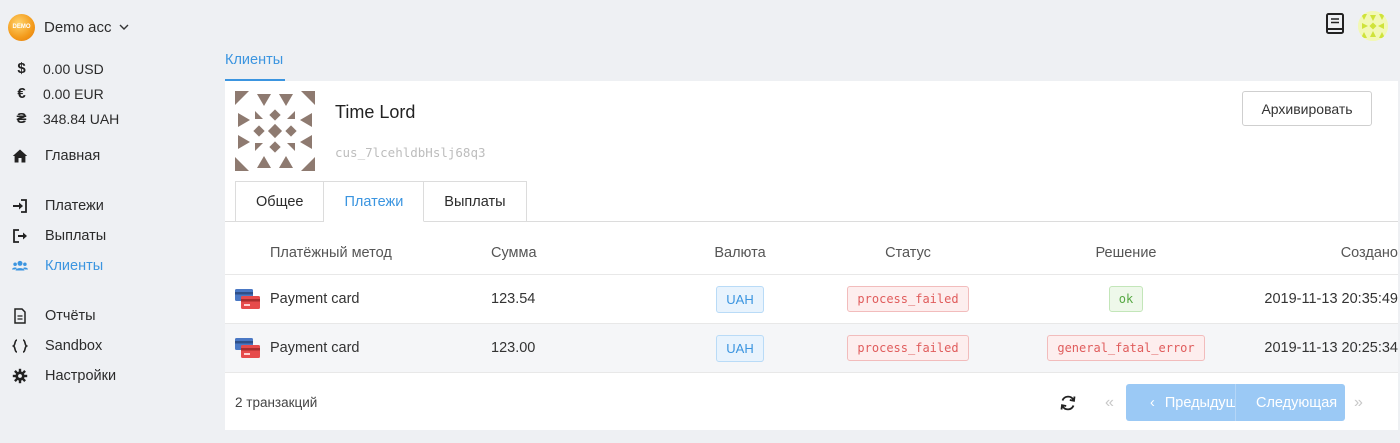 Image resolution: width=1400 pixels, height=443 pixels. What do you see at coordinates (374, 201) in the screenshot?
I see `tab-payments: Платежи` at bounding box center [374, 201].